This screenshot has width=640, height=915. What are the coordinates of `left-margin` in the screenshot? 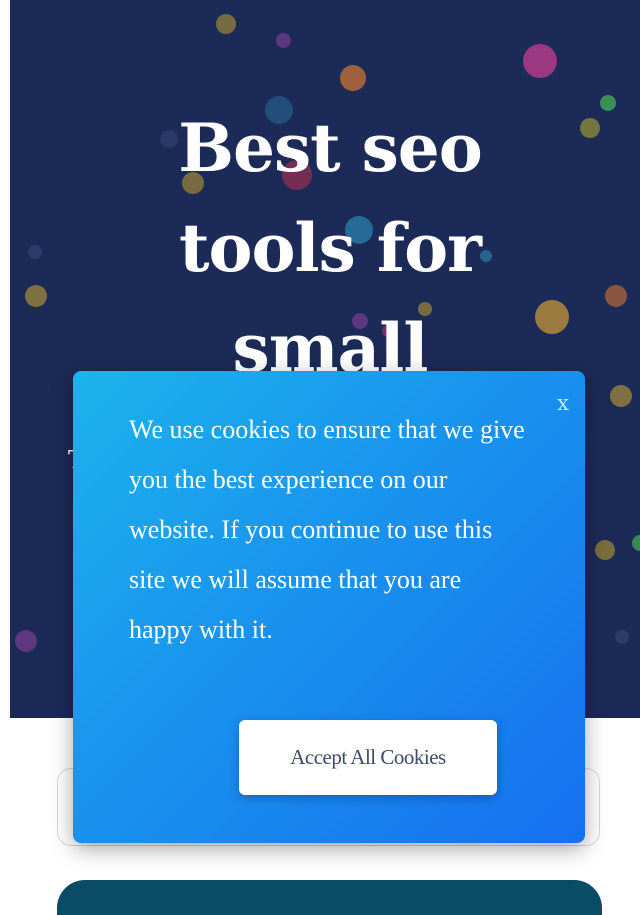 It's located at (5, 360).